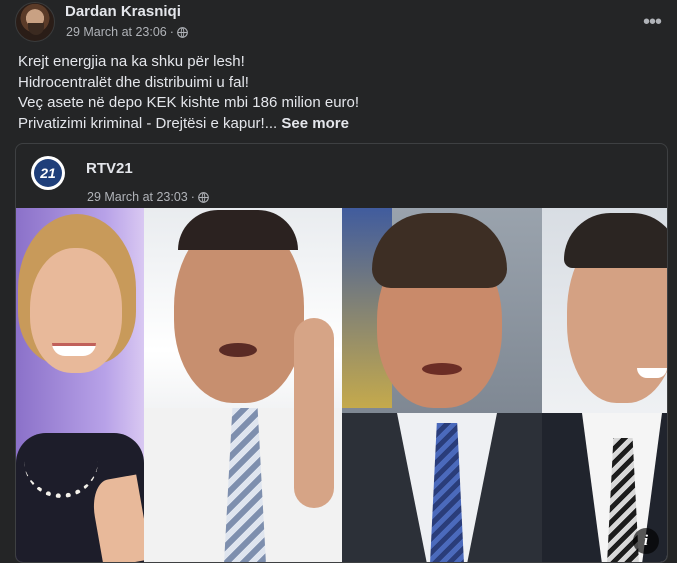  What do you see at coordinates (340, 22) in the screenshot?
I see `post-header: Dardan Krasniqi 29 March at 23:06 · •••` at bounding box center [340, 22].